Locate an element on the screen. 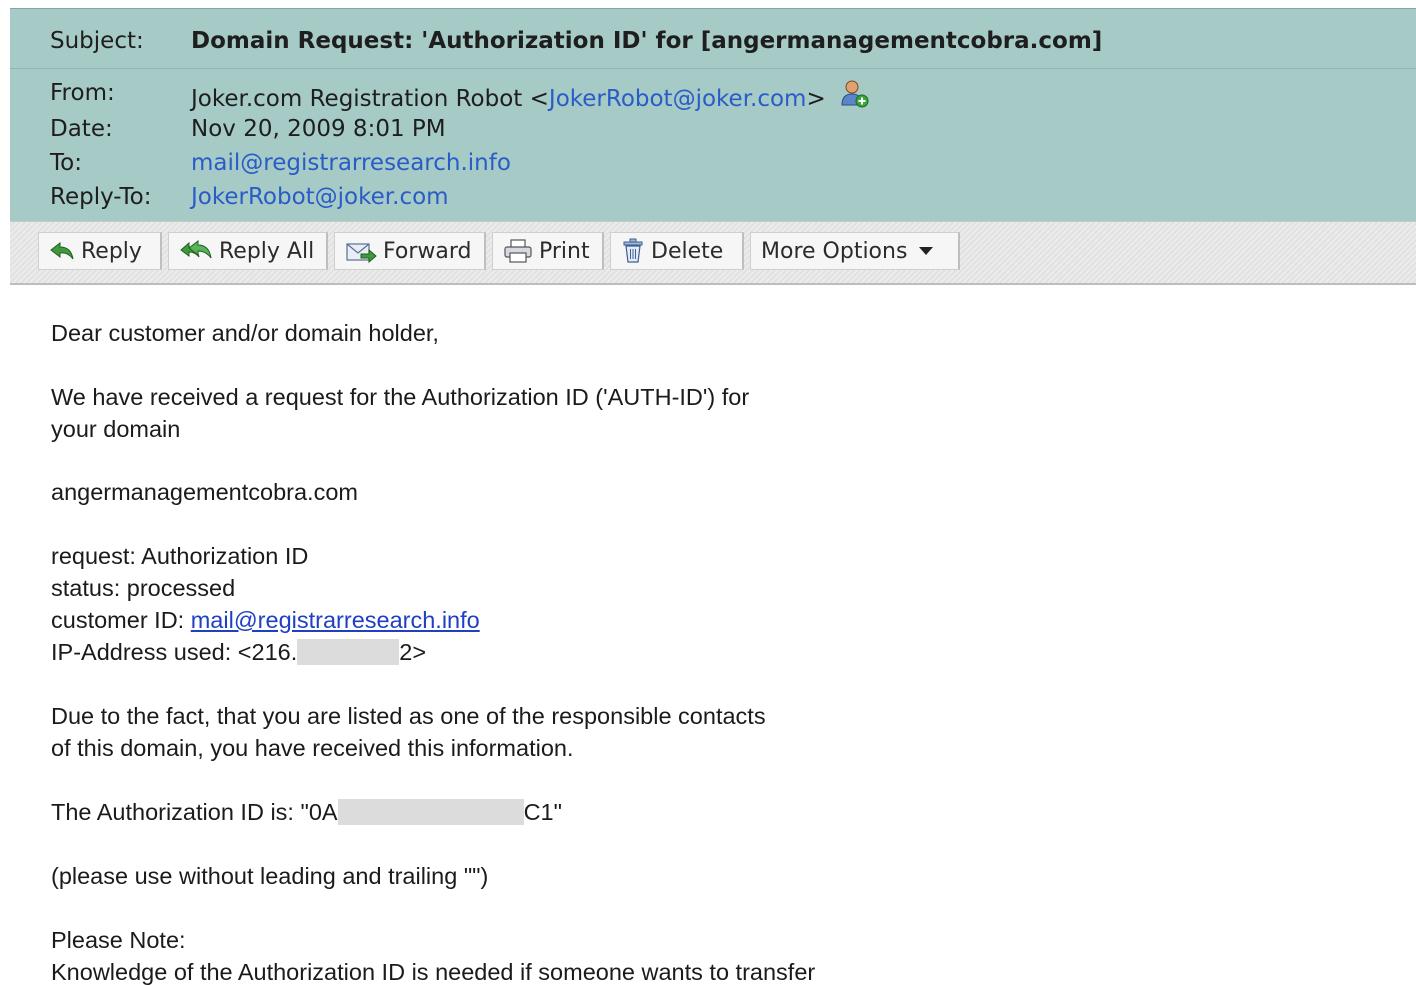 This screenshot has width=1416, height=985. reply-button: Reply is located at coordinates (100, 251).